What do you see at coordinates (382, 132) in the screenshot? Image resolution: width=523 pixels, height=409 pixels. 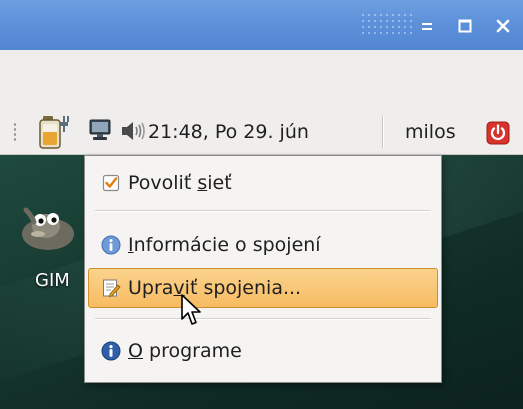 I see `panel-separator` at bounding box center [382, 132].